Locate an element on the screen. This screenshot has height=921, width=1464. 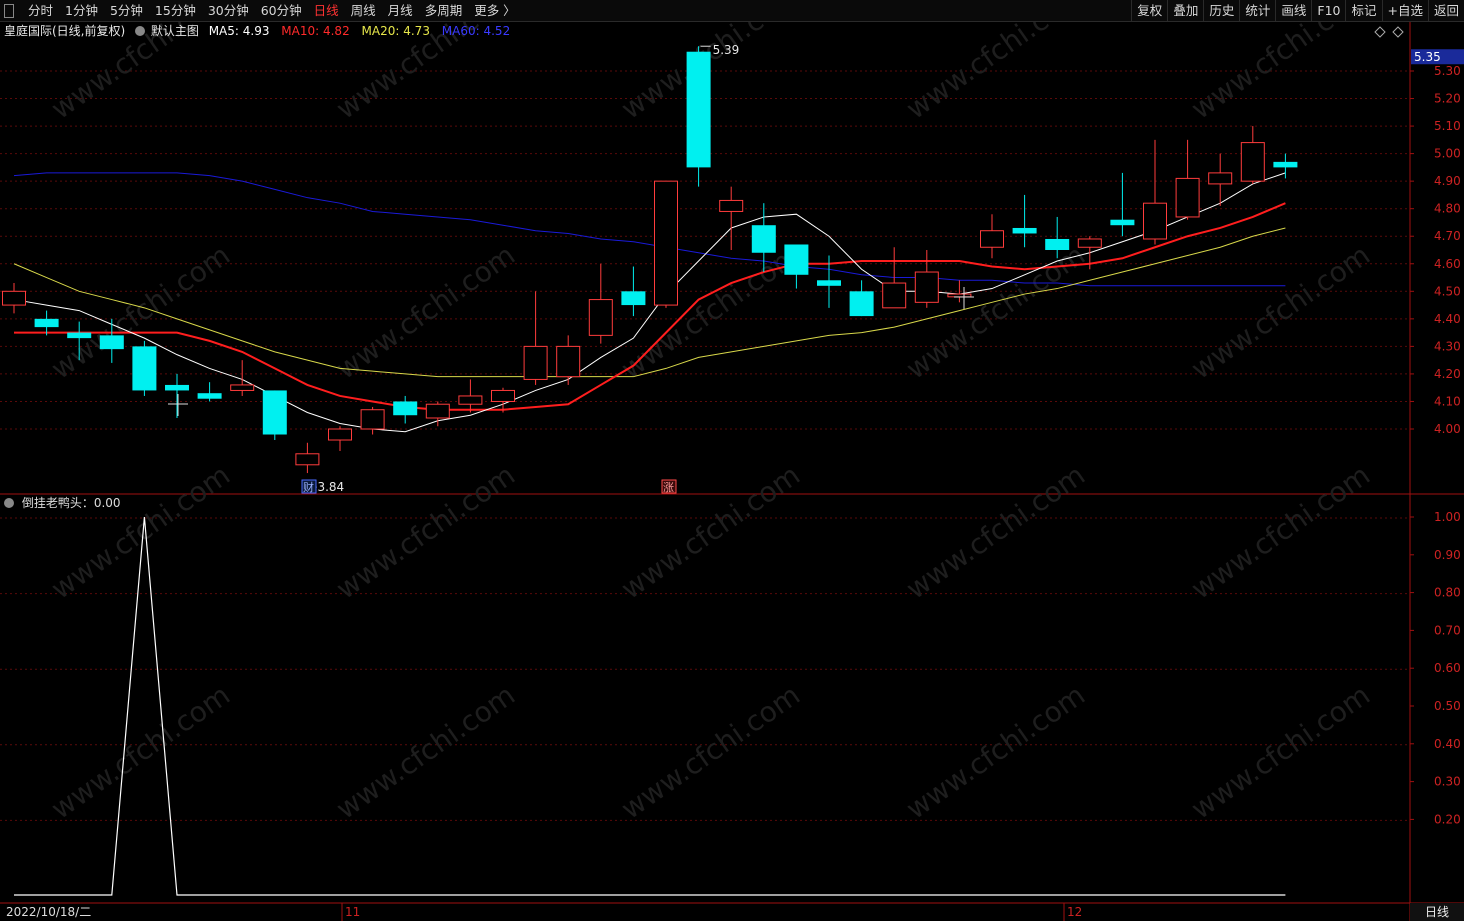
sub-tick-label: 0.70 is located at coordinates (1447, 630).